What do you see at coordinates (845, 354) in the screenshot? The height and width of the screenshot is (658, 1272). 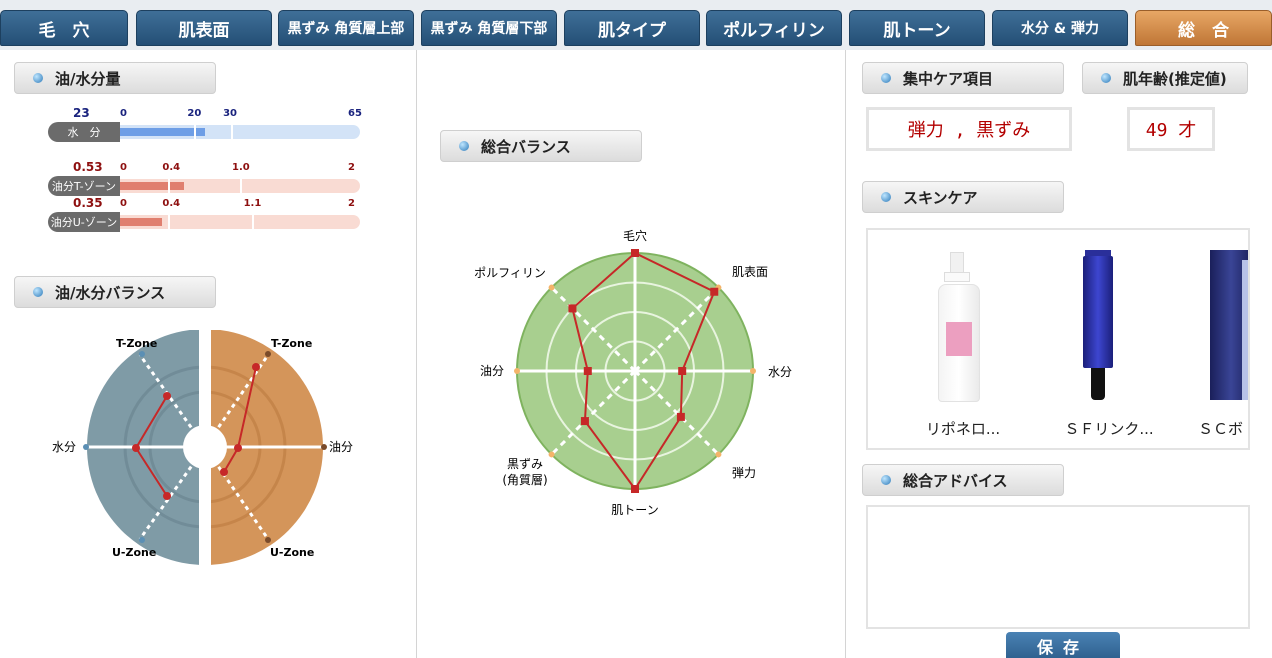 I see `column-divider` at bounding box center [845, 354].